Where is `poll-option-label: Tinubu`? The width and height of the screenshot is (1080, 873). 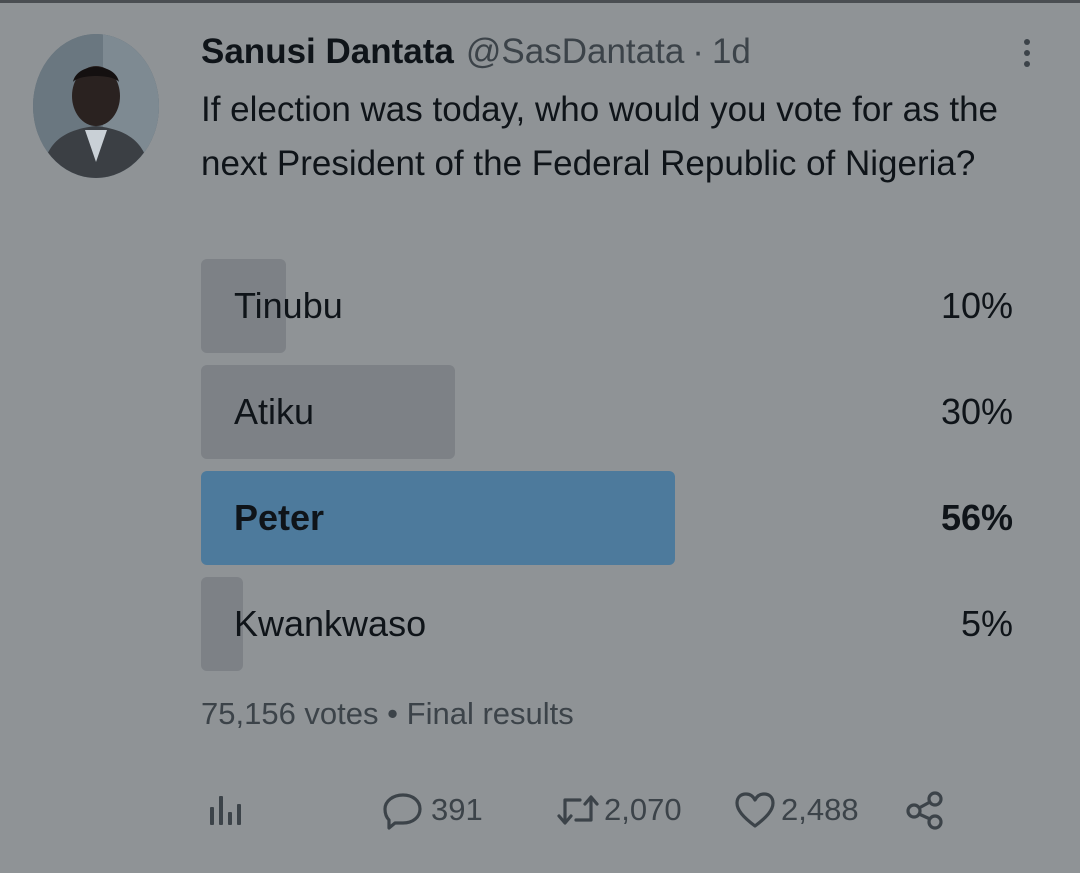
poll-option-label: Tinubu is located at coordinates (288, 305).